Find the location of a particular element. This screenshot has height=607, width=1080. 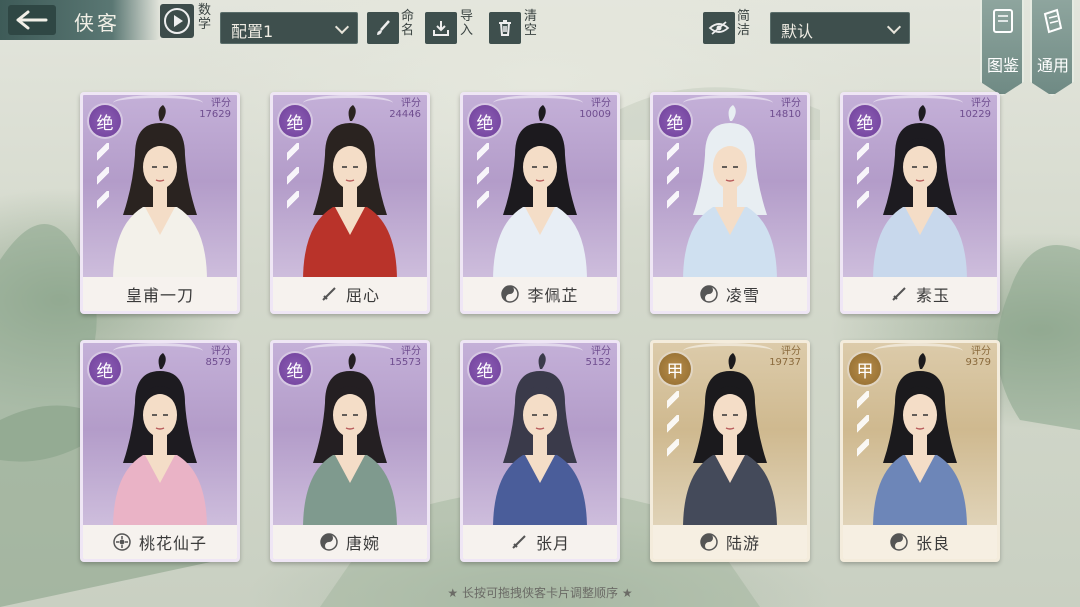

hero-card: 绝 评分 24446 屈心 is located at coordinates (350, 203).